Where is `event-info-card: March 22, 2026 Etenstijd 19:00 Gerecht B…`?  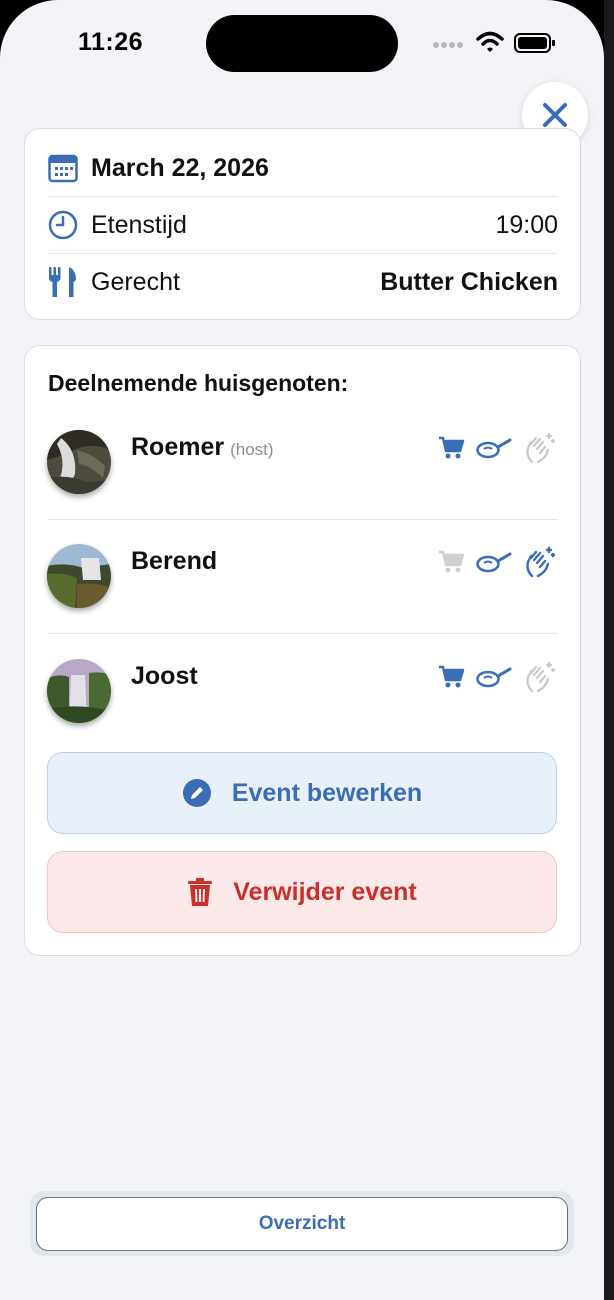
event-info-card: March 22, 2026 Etenstijd 19:00 Gerecht B… is located at coordinates (302, 224).